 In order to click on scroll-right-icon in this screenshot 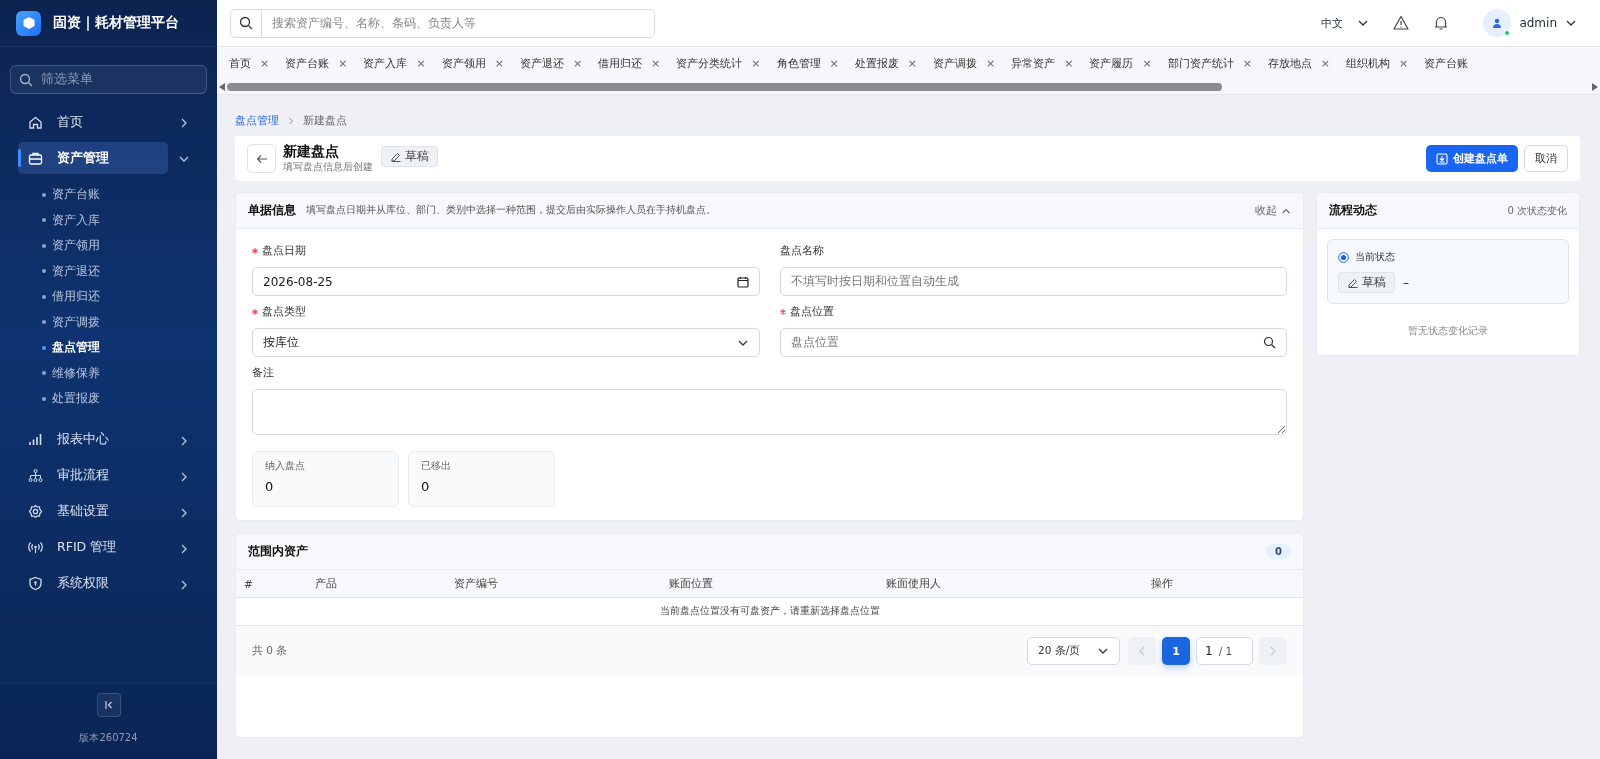, I will do `click(1595, 87)`.